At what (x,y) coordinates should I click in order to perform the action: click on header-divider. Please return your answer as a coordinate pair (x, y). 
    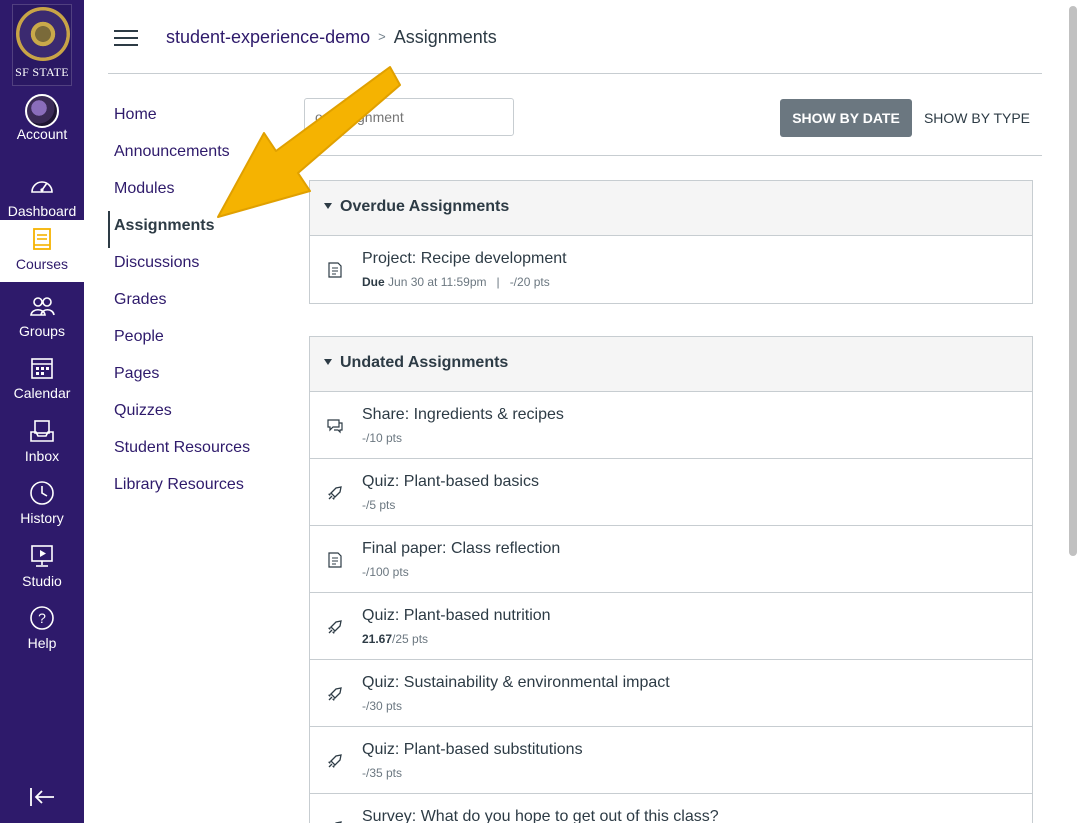
    Looking at the image, I should click on (575, 73).